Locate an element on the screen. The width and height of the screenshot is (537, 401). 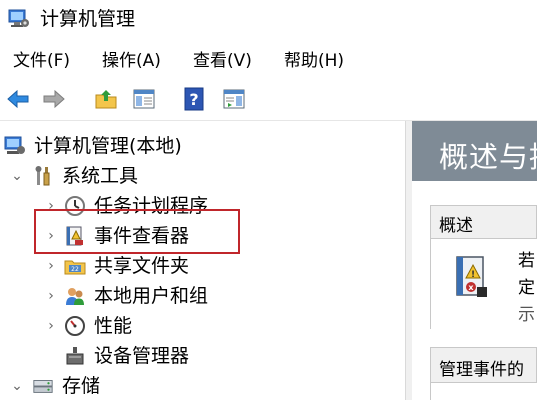
computer-management-icon is located at coordinates (15, 146).